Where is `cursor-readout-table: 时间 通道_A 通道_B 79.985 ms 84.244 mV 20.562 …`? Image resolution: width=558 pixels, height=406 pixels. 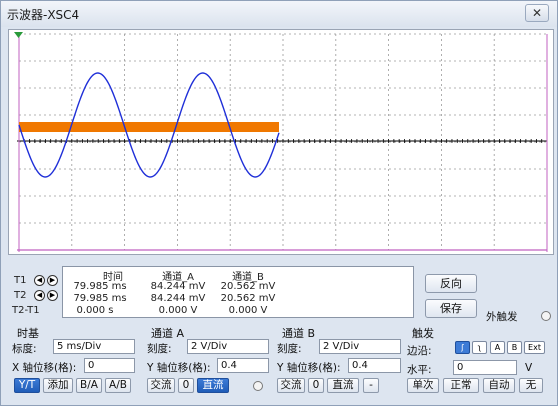 cursor-readout-table: 时间 通道_A 通道_B 79.985 ms 84.244 mV 20.562 … is located at coordinates (238, 292).